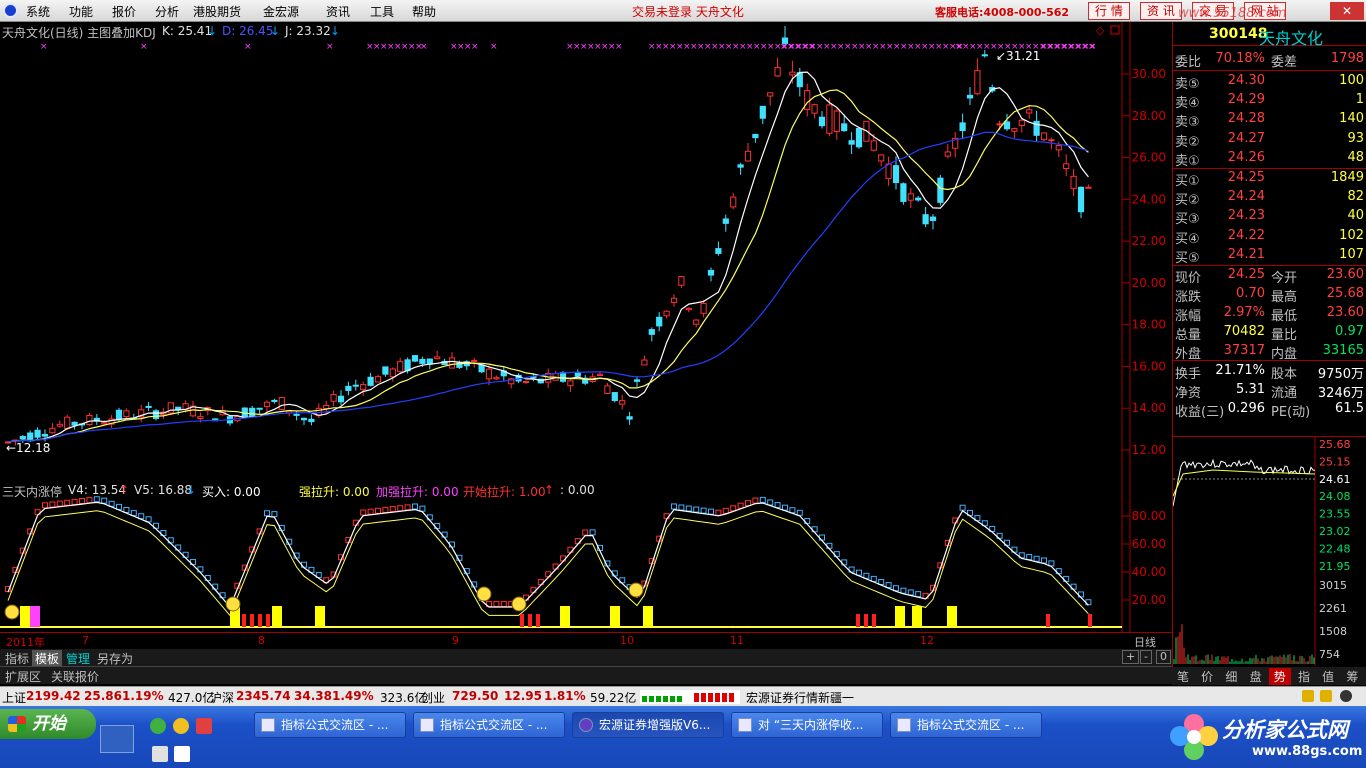  Describe the element at coordinates (1335, 496) in the screenshot. I see `price-tick: 24.08` at that location.